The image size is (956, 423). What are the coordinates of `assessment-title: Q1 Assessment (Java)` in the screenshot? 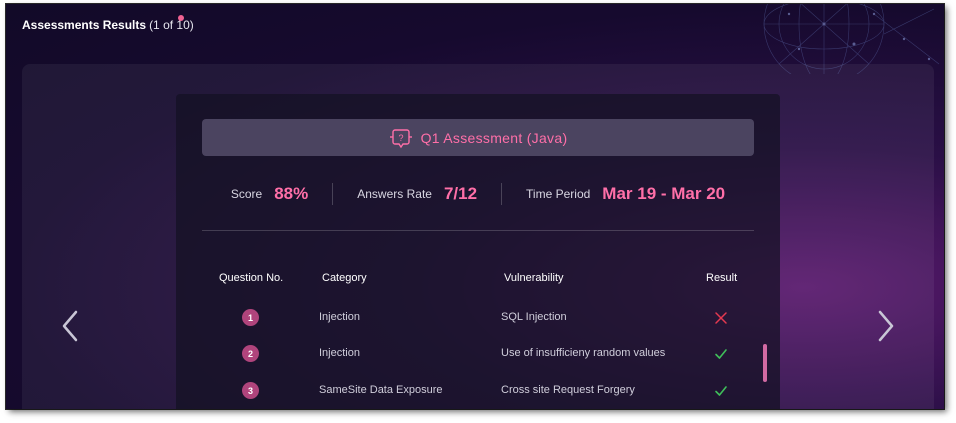 It's located at (494, 137).